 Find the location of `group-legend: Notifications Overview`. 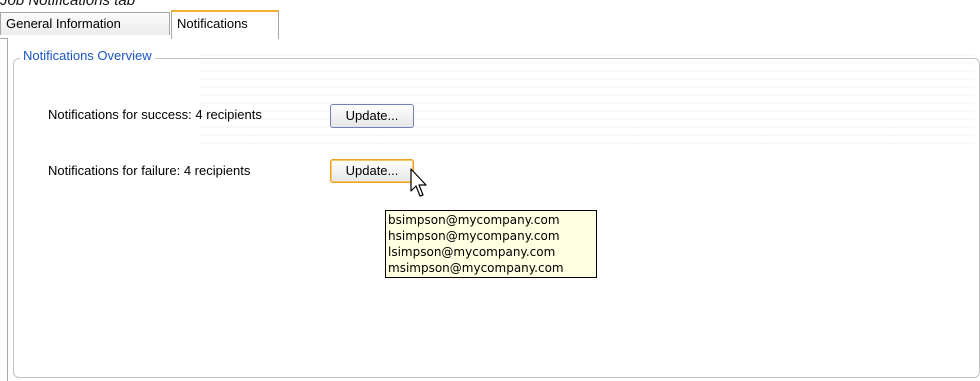

group-legend: Notifications Overview is located at coordinates (87, 55).